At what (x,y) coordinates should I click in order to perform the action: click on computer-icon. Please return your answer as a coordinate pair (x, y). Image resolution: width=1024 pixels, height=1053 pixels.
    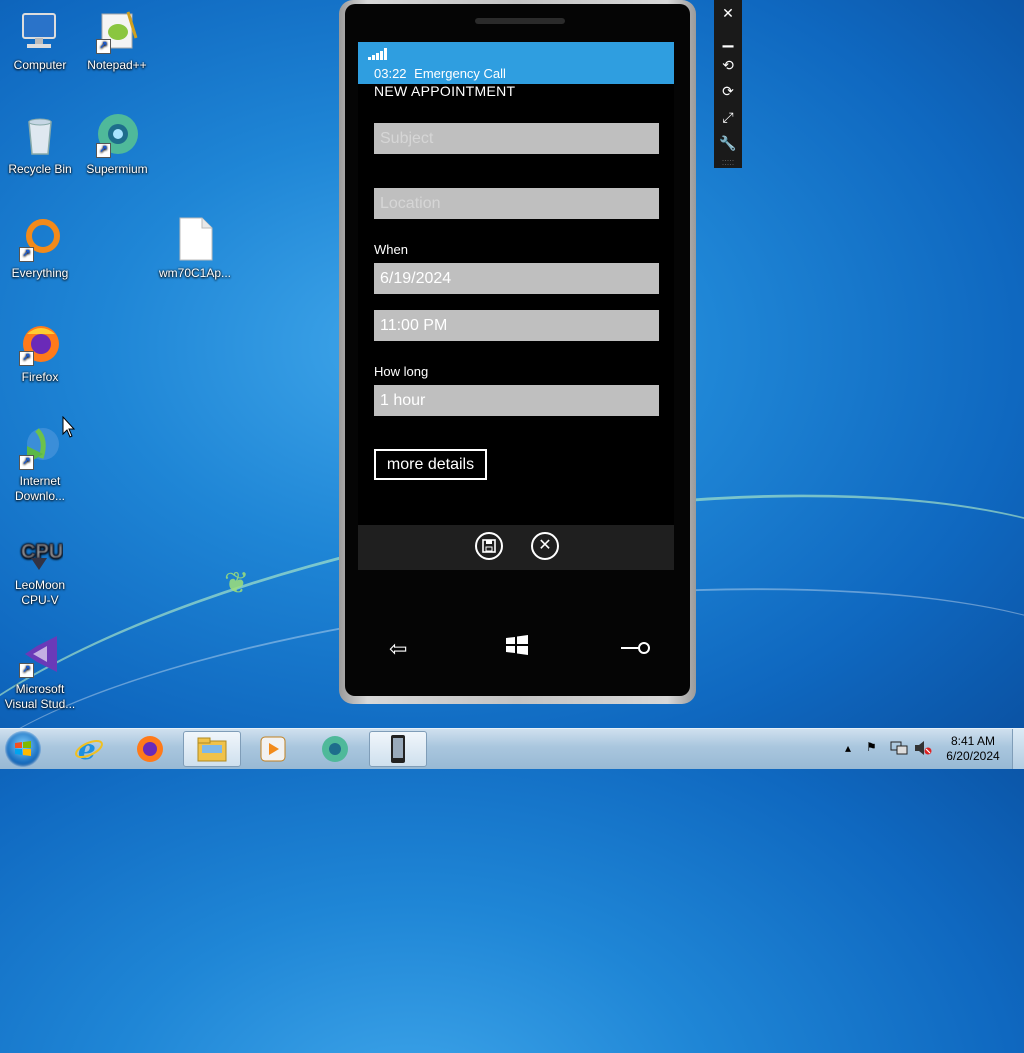
    Looking at the image, I should click on (40, 31).